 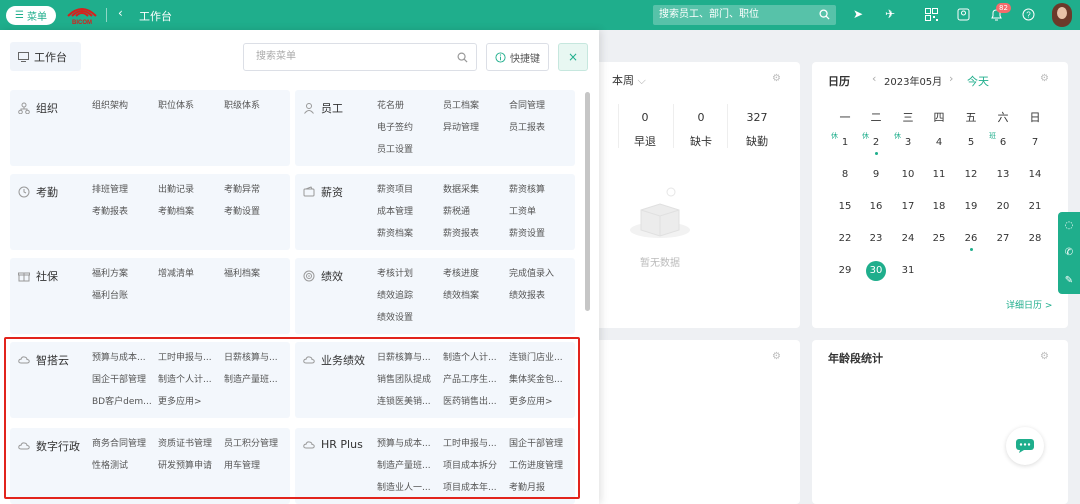 What do you see at coordinates (573, 57) in the screenshot?
I see `close-icon: ×` at bounding box center [573, 57].